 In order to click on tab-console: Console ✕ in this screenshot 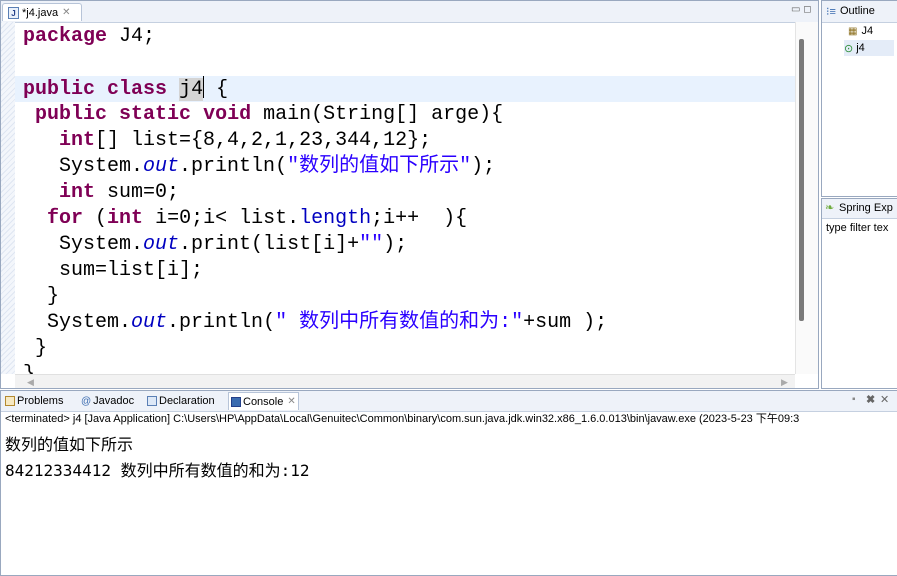, I will do `click(263, 401)`.